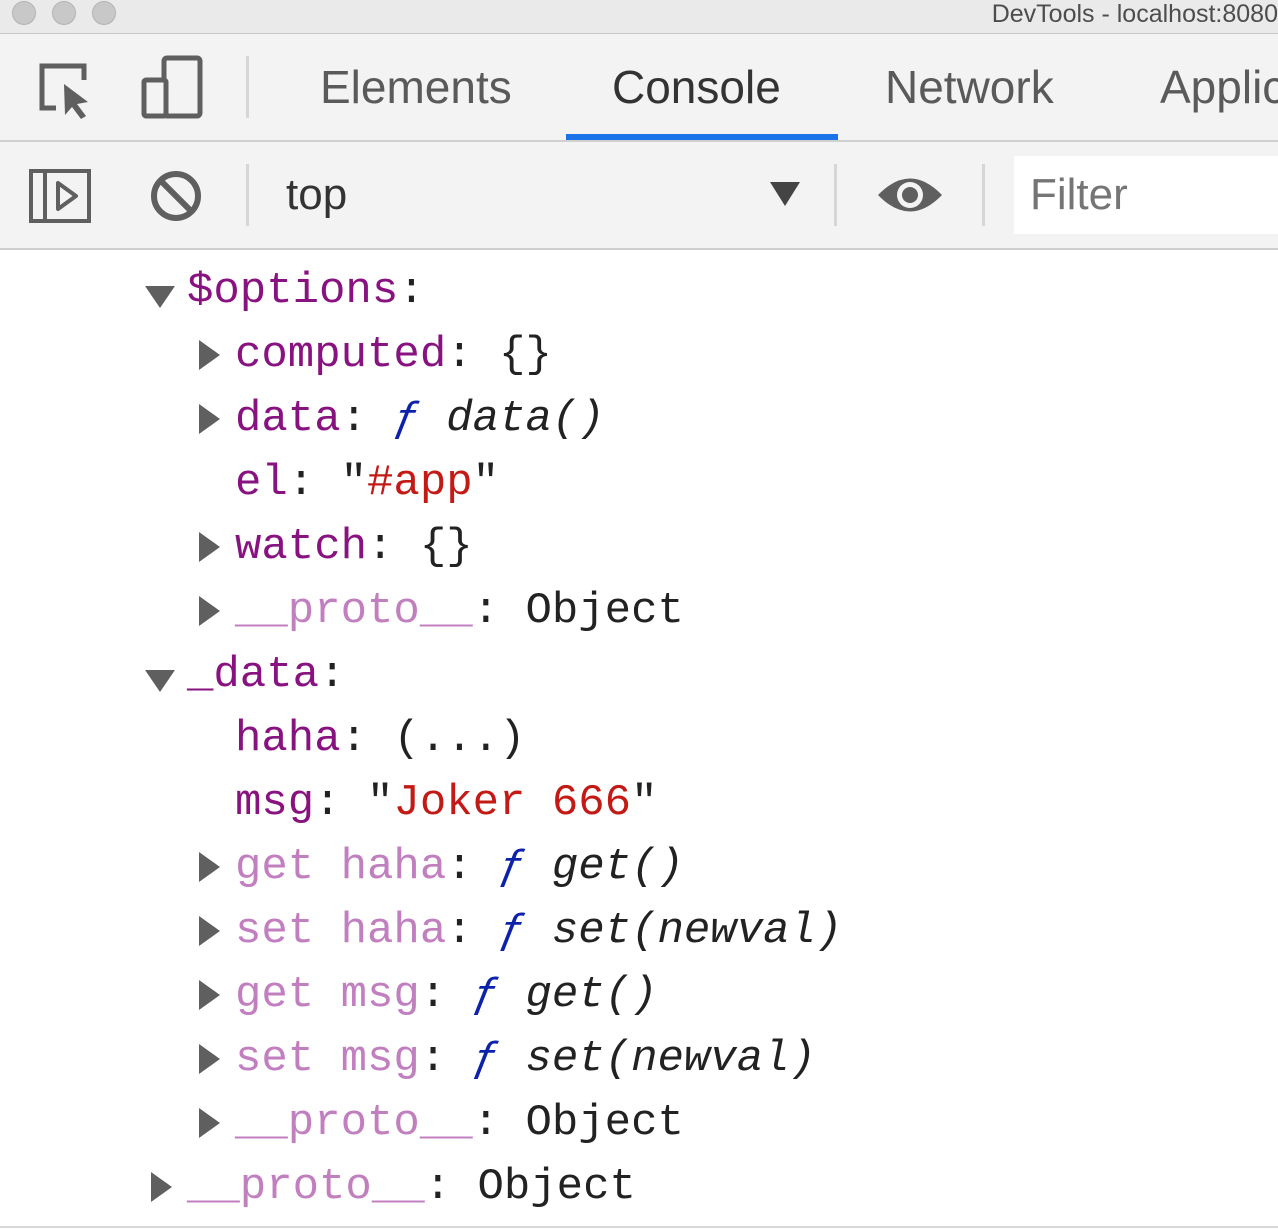 The width and height of the screenshot is (1278, 1230). What do you see at coordinates (446, 803) in the screenshot?
I see `tree-node-msg: msg: "Joker 666"` at bounding box center [446, 803].